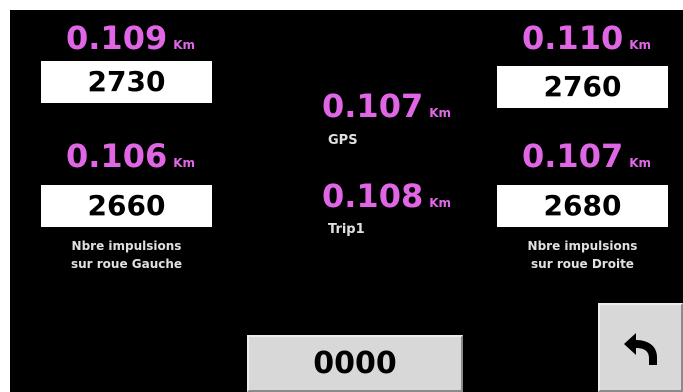 The image size is (683, 392). I want to click on gps-label: GPS, so click(343, 140).